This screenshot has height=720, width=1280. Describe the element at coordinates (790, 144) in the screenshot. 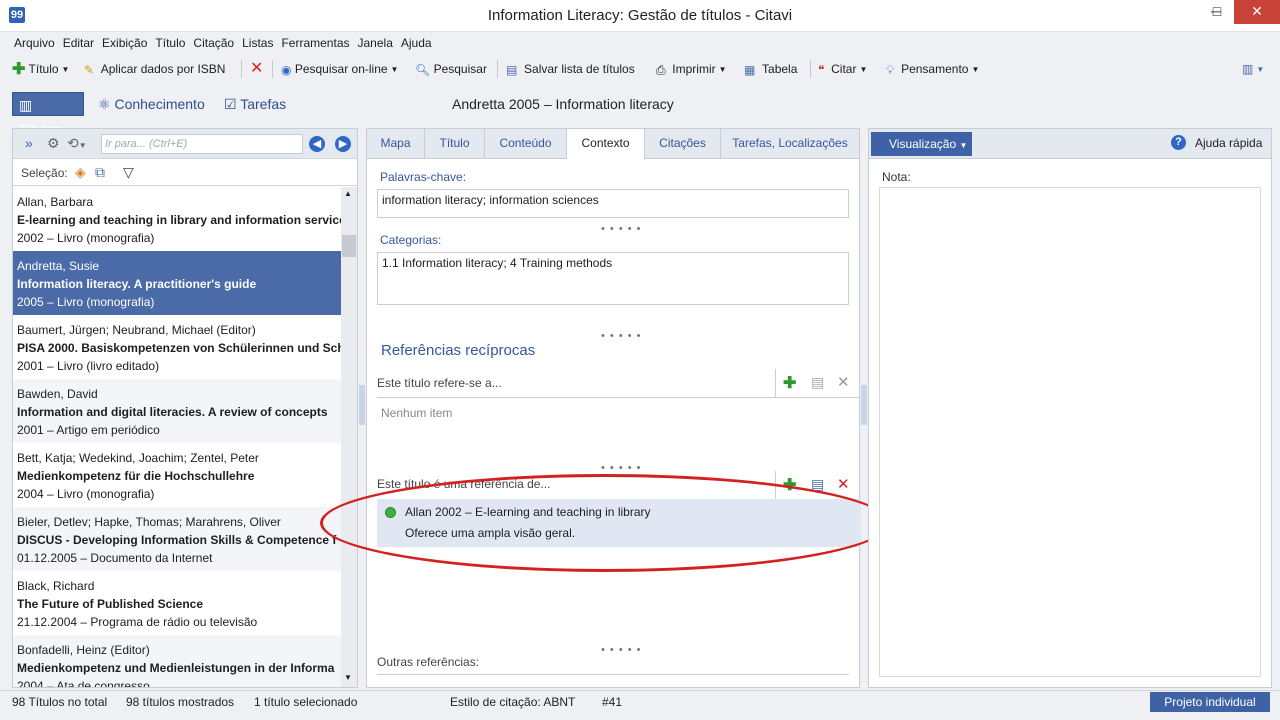

I see `tab-tarefas-localizacoes: Tarefas, Localizações` at that location.